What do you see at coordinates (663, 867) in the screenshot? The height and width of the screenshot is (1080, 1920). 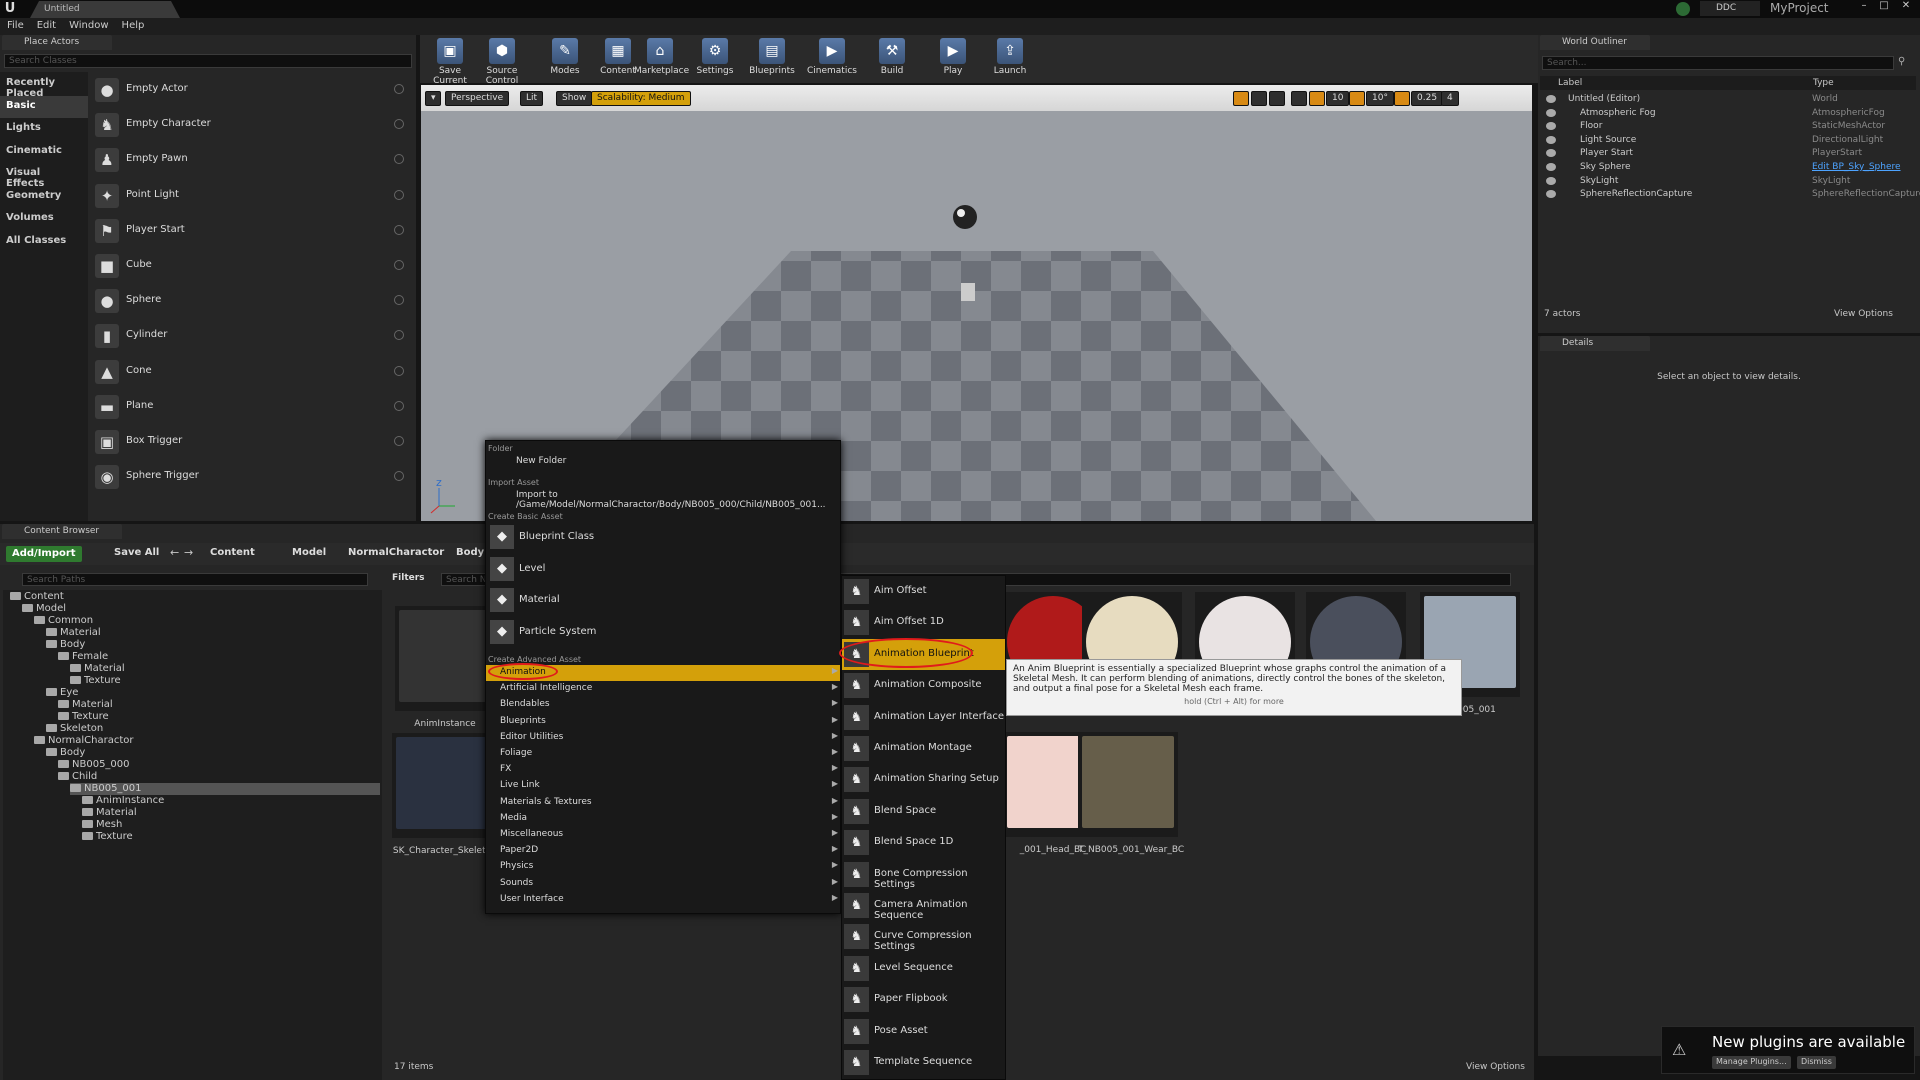 I see `advanced-category-physics: Physics ▶` at bounding box center [663, 867].